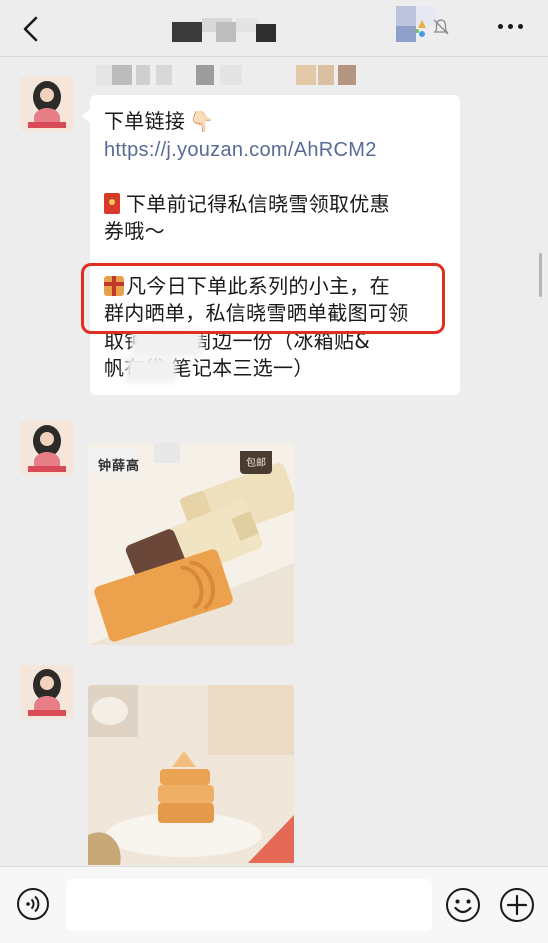  Describe the element at coordinates (33, 904) in the screenshot. I see `voice-icon` at that location.